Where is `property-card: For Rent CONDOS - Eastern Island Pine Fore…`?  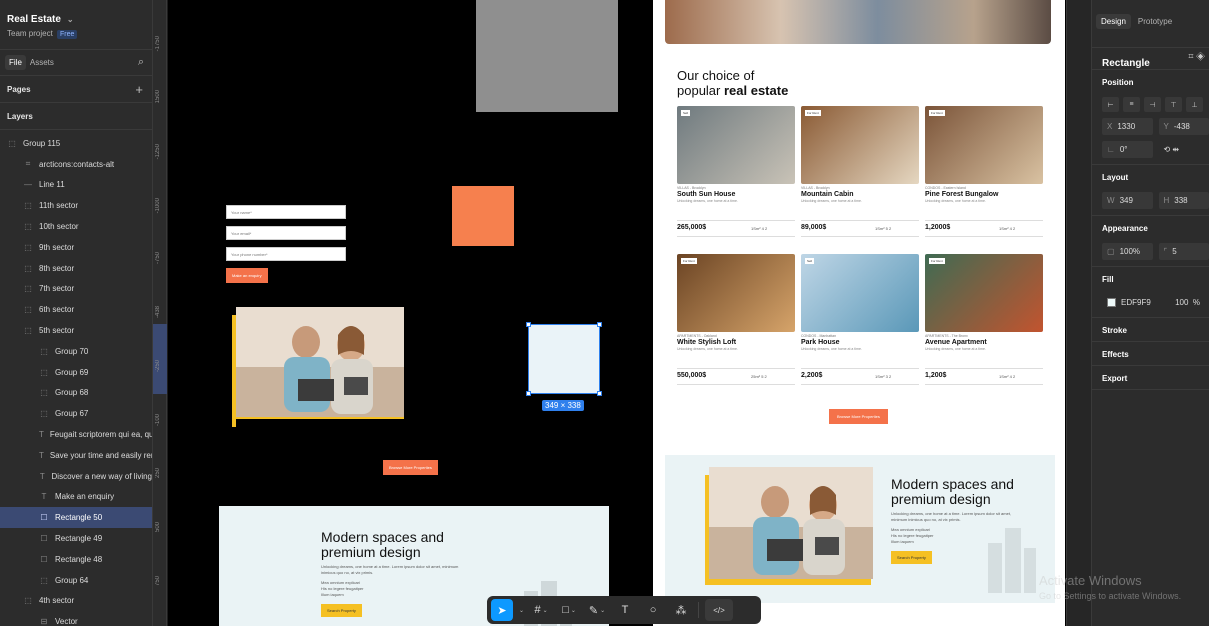
property-card: For Rent CONDOS - Eastern Island Pine Fore… is located at coordinates (984, 154).